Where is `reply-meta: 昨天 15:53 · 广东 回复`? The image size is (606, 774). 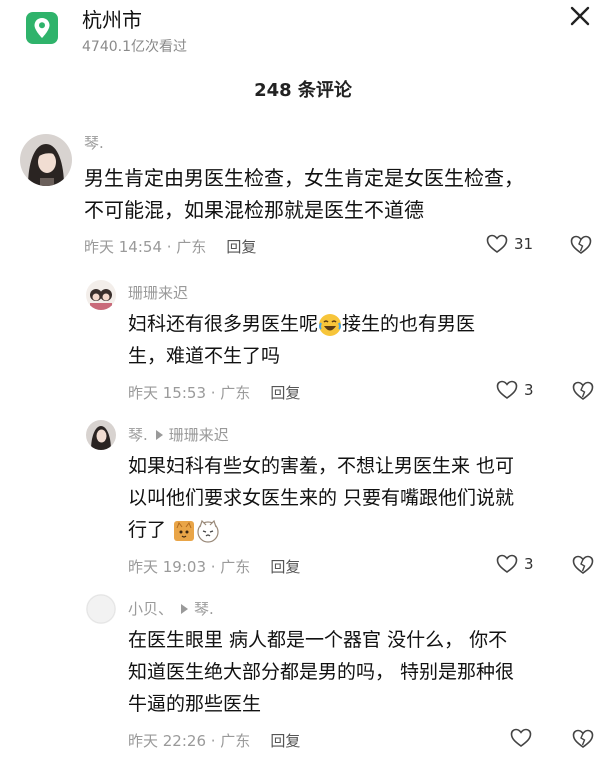
reply-meta: 昨天 15:53 · 广东 回复 is located at coordinates (214, 392).